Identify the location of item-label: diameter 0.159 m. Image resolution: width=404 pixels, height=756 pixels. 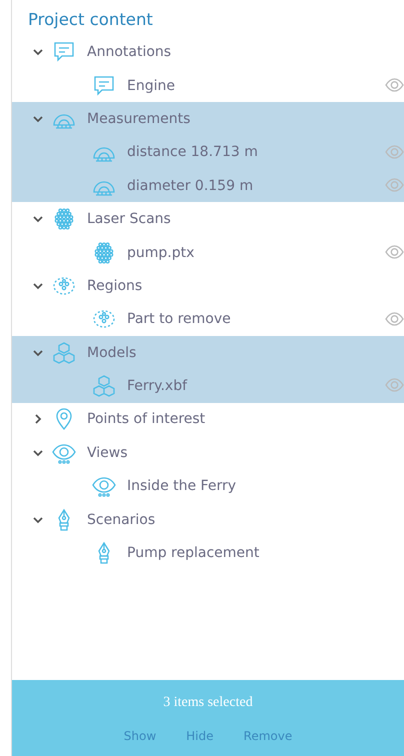
(190, 186).